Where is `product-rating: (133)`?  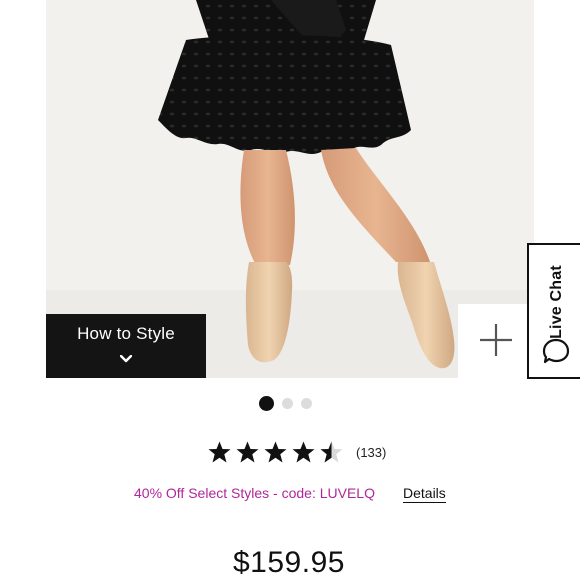 product-rating: (133) is located at coordinates (296, 452).